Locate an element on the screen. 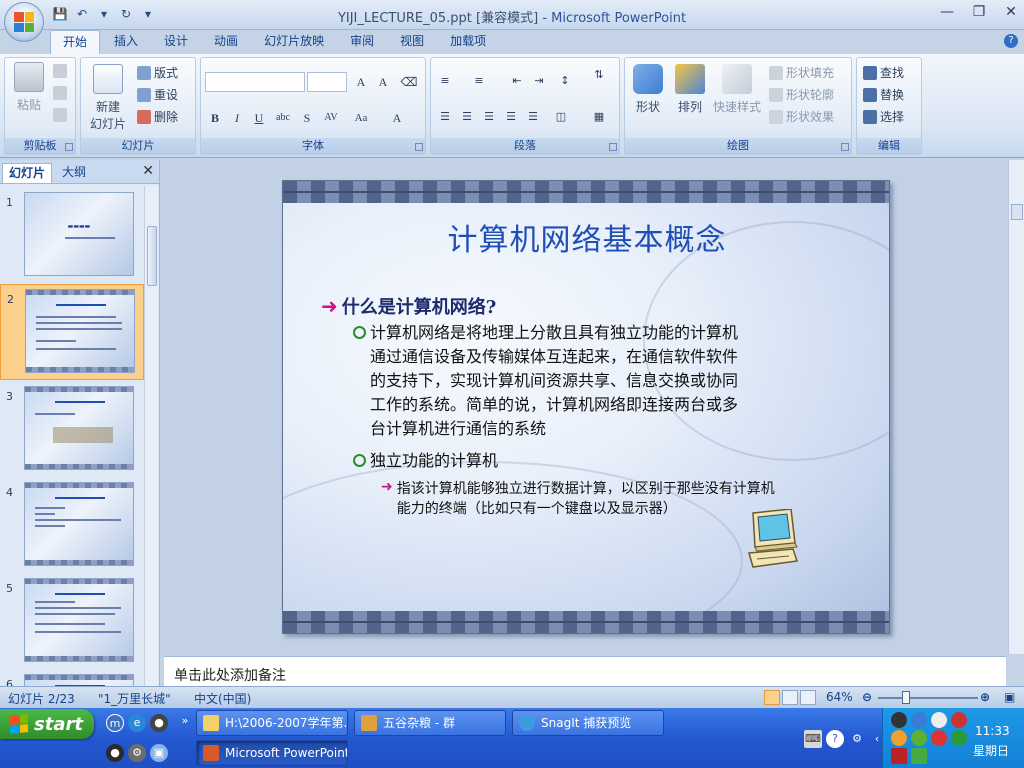 The width and height of the screenshot is (1024, 768). clipboard-launcher-icon is located at coordinates (69, 147).